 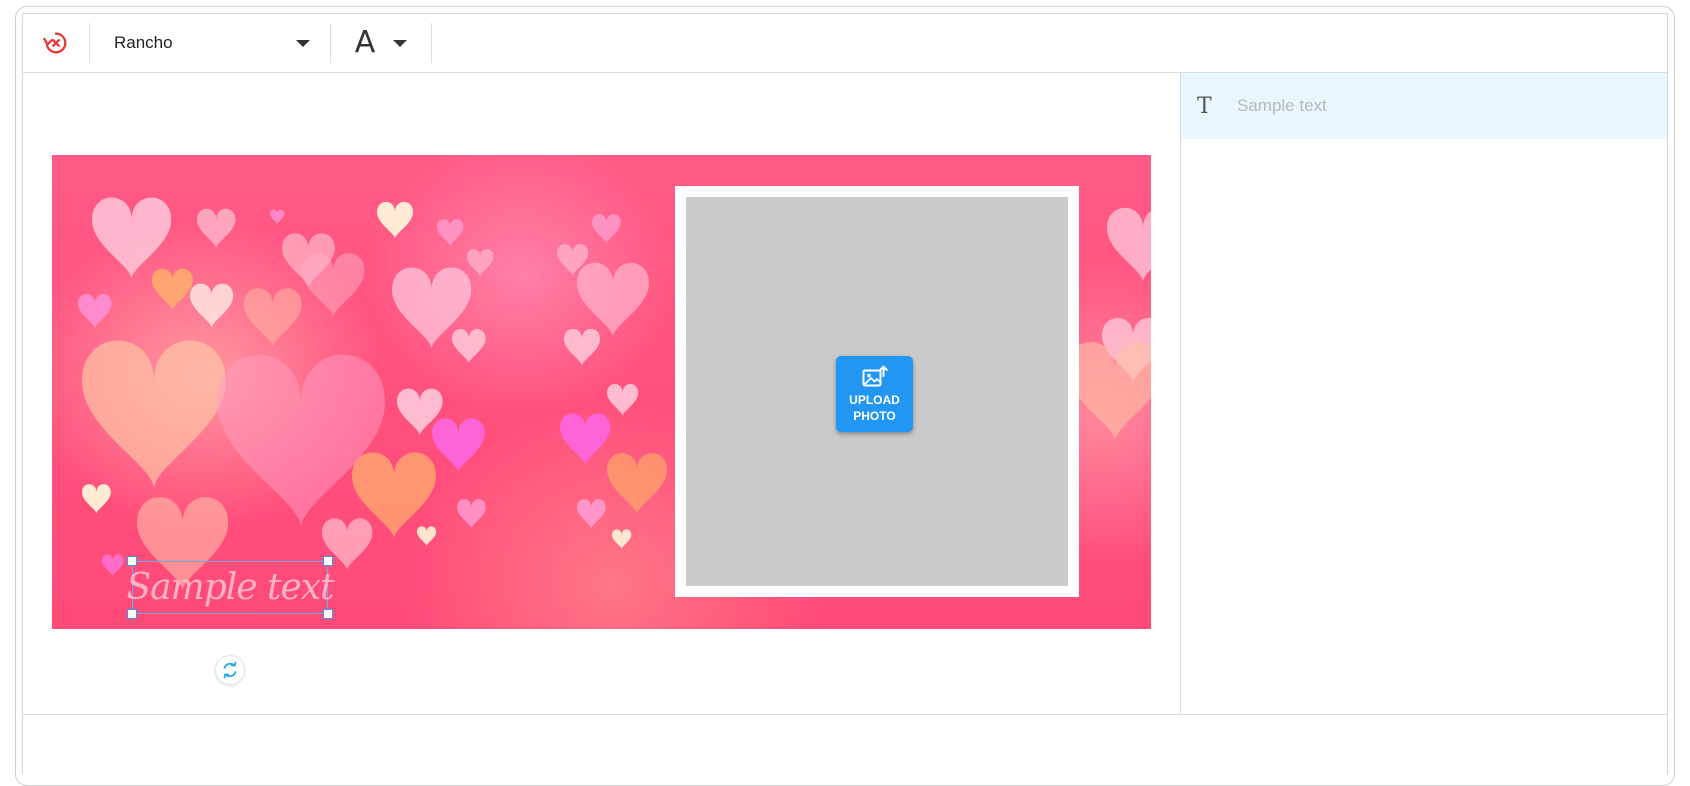 What do you see at coordinates (875, 375) in the screenshot?
I see `image-upload-icon` at bounding box center [875, 375].